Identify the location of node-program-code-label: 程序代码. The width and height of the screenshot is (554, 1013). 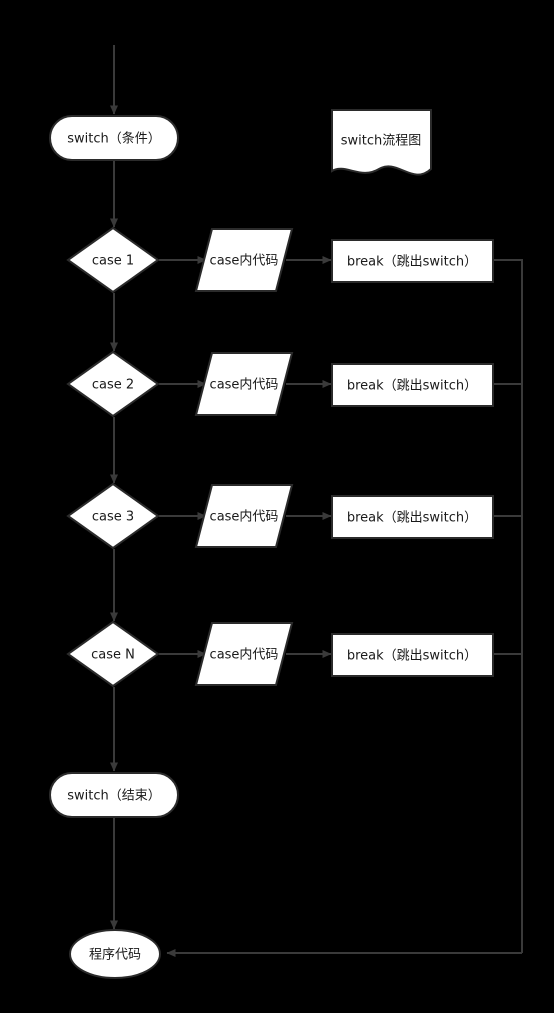
(115, 955).